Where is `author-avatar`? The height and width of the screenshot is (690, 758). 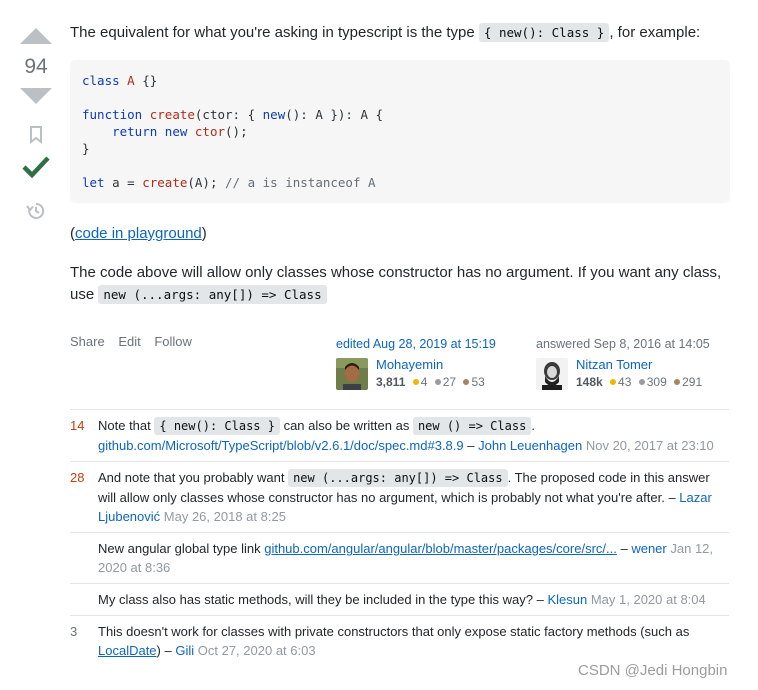
author-avatar is located at coordinates (552, 374).